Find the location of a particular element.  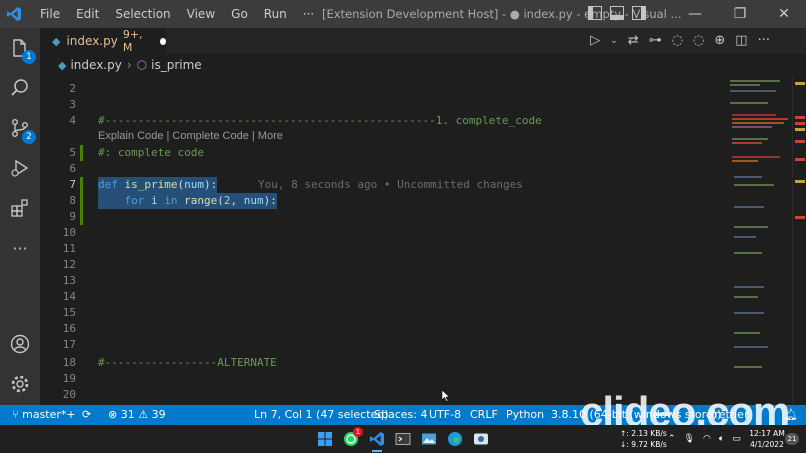

whatsapp-icon: 1 is located at coordinates (352, 437).